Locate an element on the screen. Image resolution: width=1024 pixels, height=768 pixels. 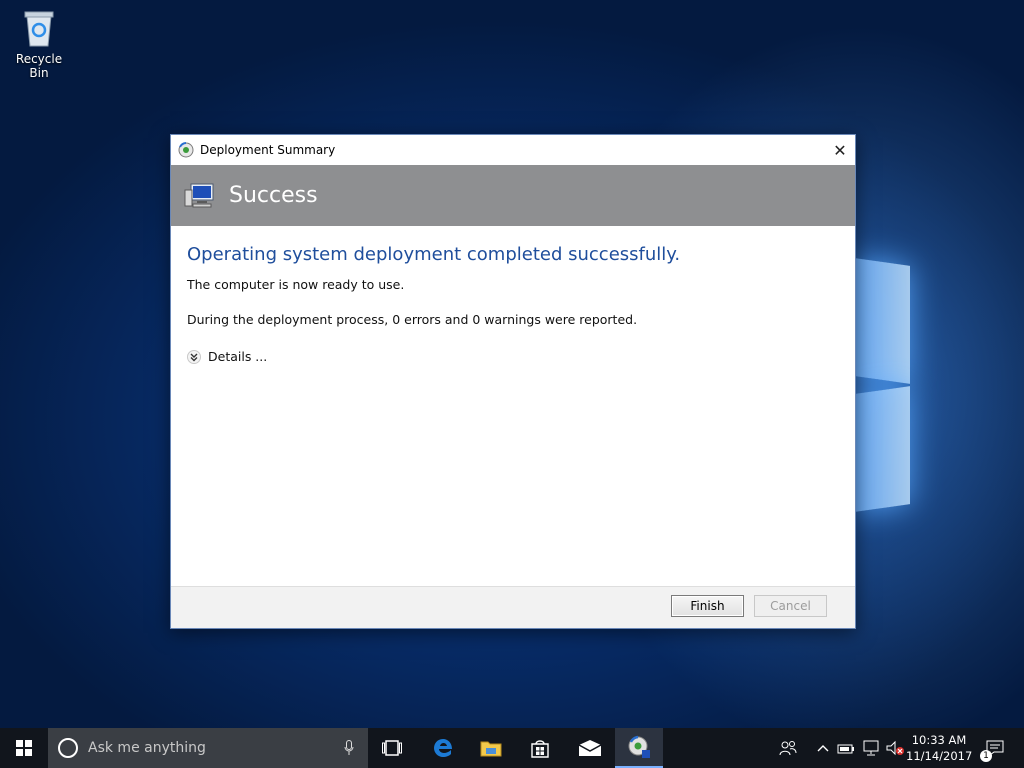
network-tray-button is located at coordinates (871, 748).